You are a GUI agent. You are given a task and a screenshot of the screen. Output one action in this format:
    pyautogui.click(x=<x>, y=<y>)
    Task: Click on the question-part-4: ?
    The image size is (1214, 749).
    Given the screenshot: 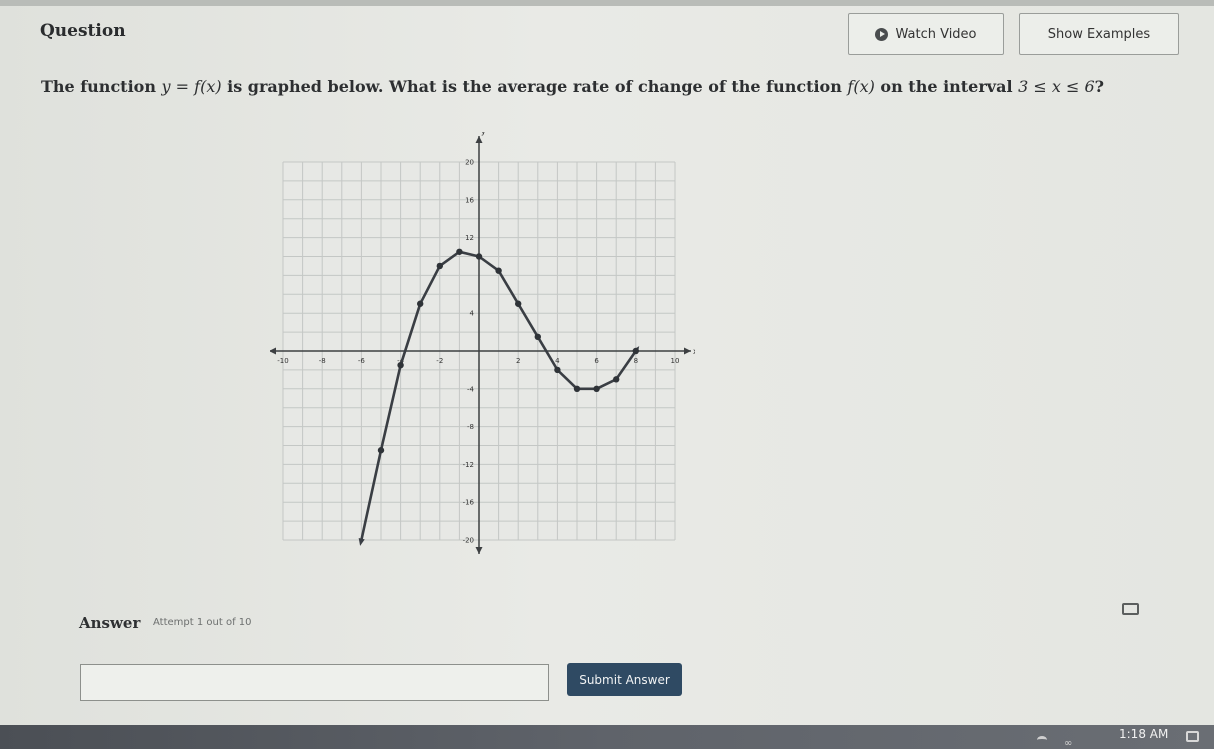 What is the action you would take?
    pyautogui.click(x=1099, y=86)
    